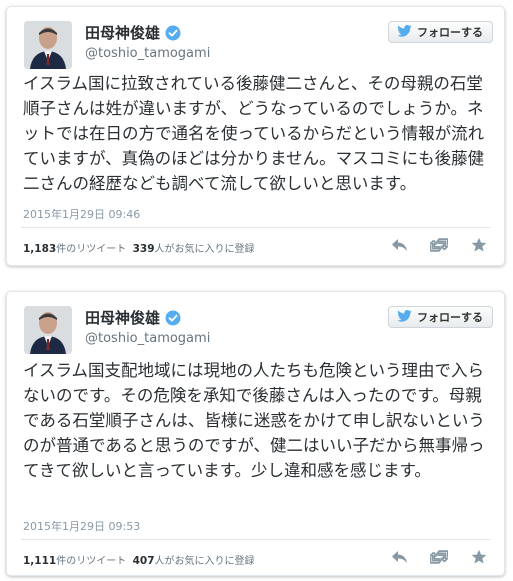 The image size is (513, 581). What do you see at coordinates (144, 561) in the screenshot?
I see `favorite-count: 407` at bounding box center [144, 561].